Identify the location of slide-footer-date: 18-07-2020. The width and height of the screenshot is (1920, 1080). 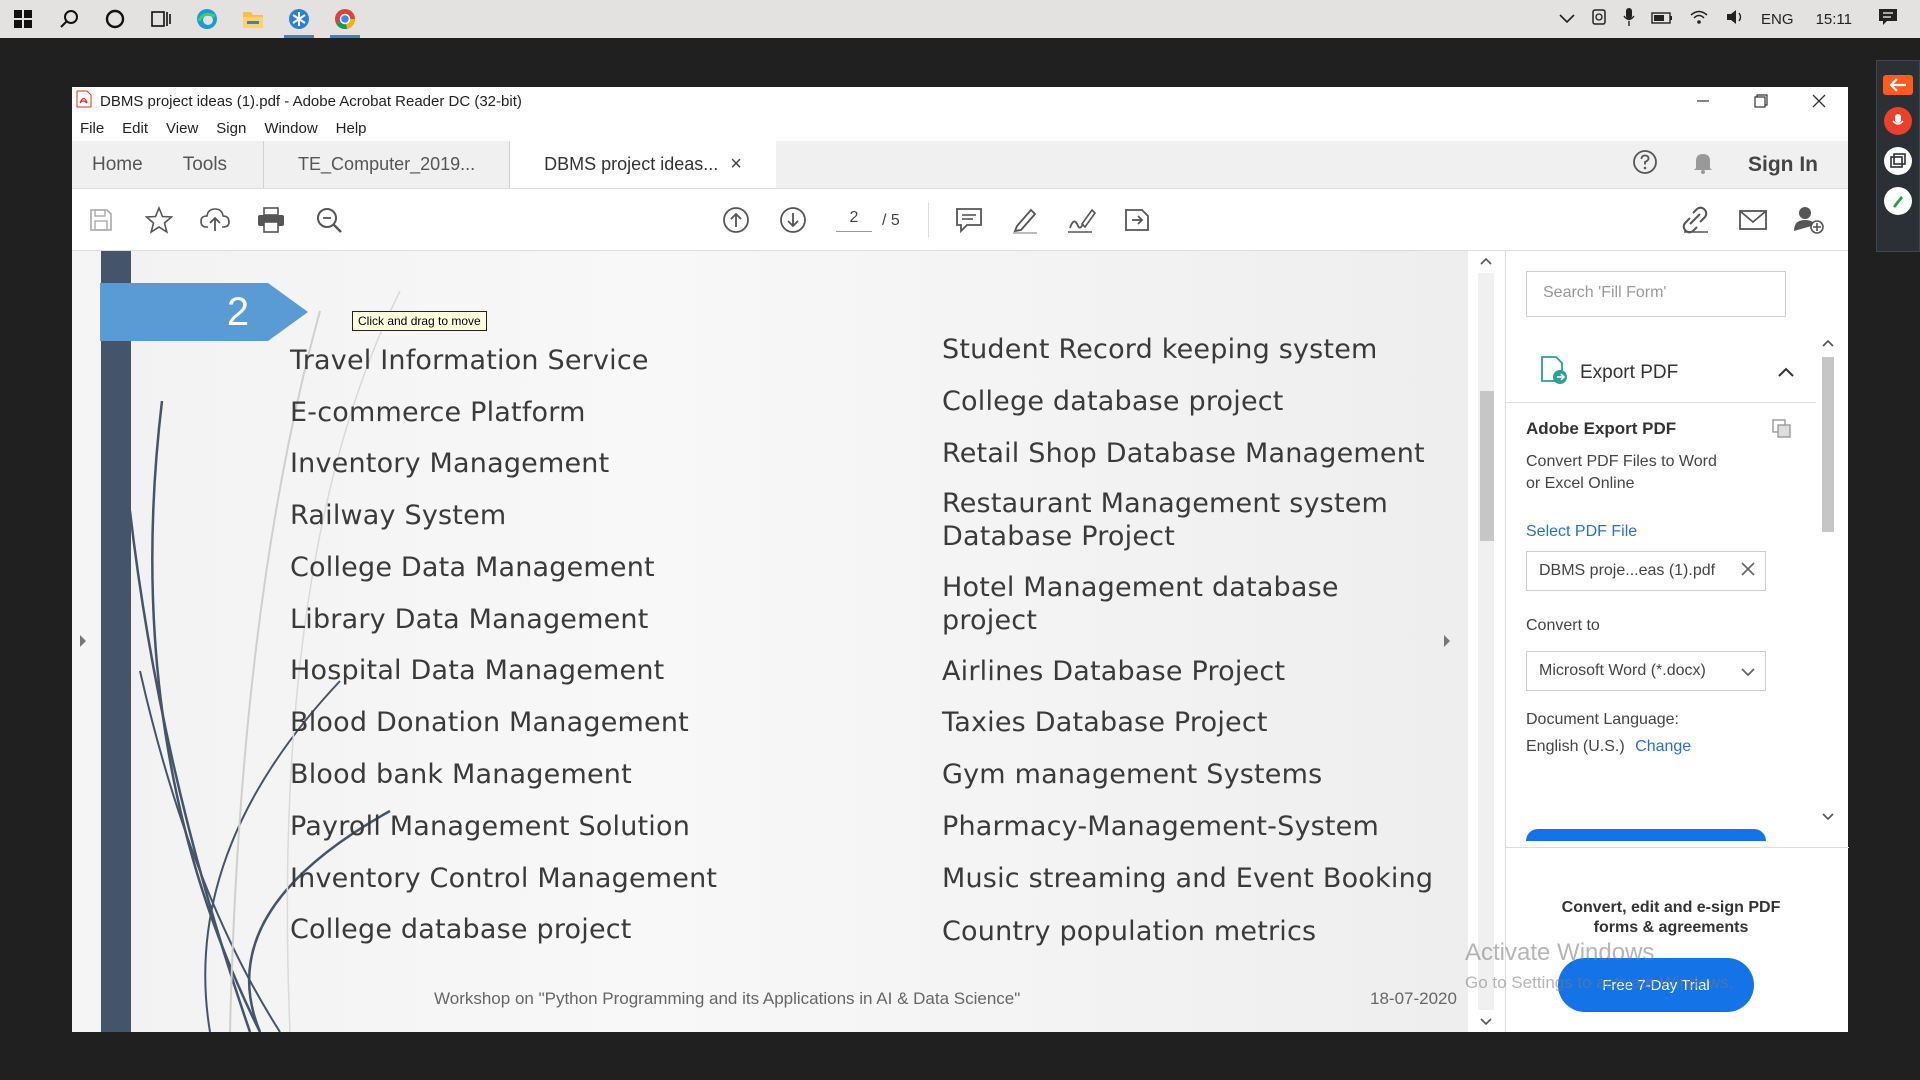
(1413, 998).